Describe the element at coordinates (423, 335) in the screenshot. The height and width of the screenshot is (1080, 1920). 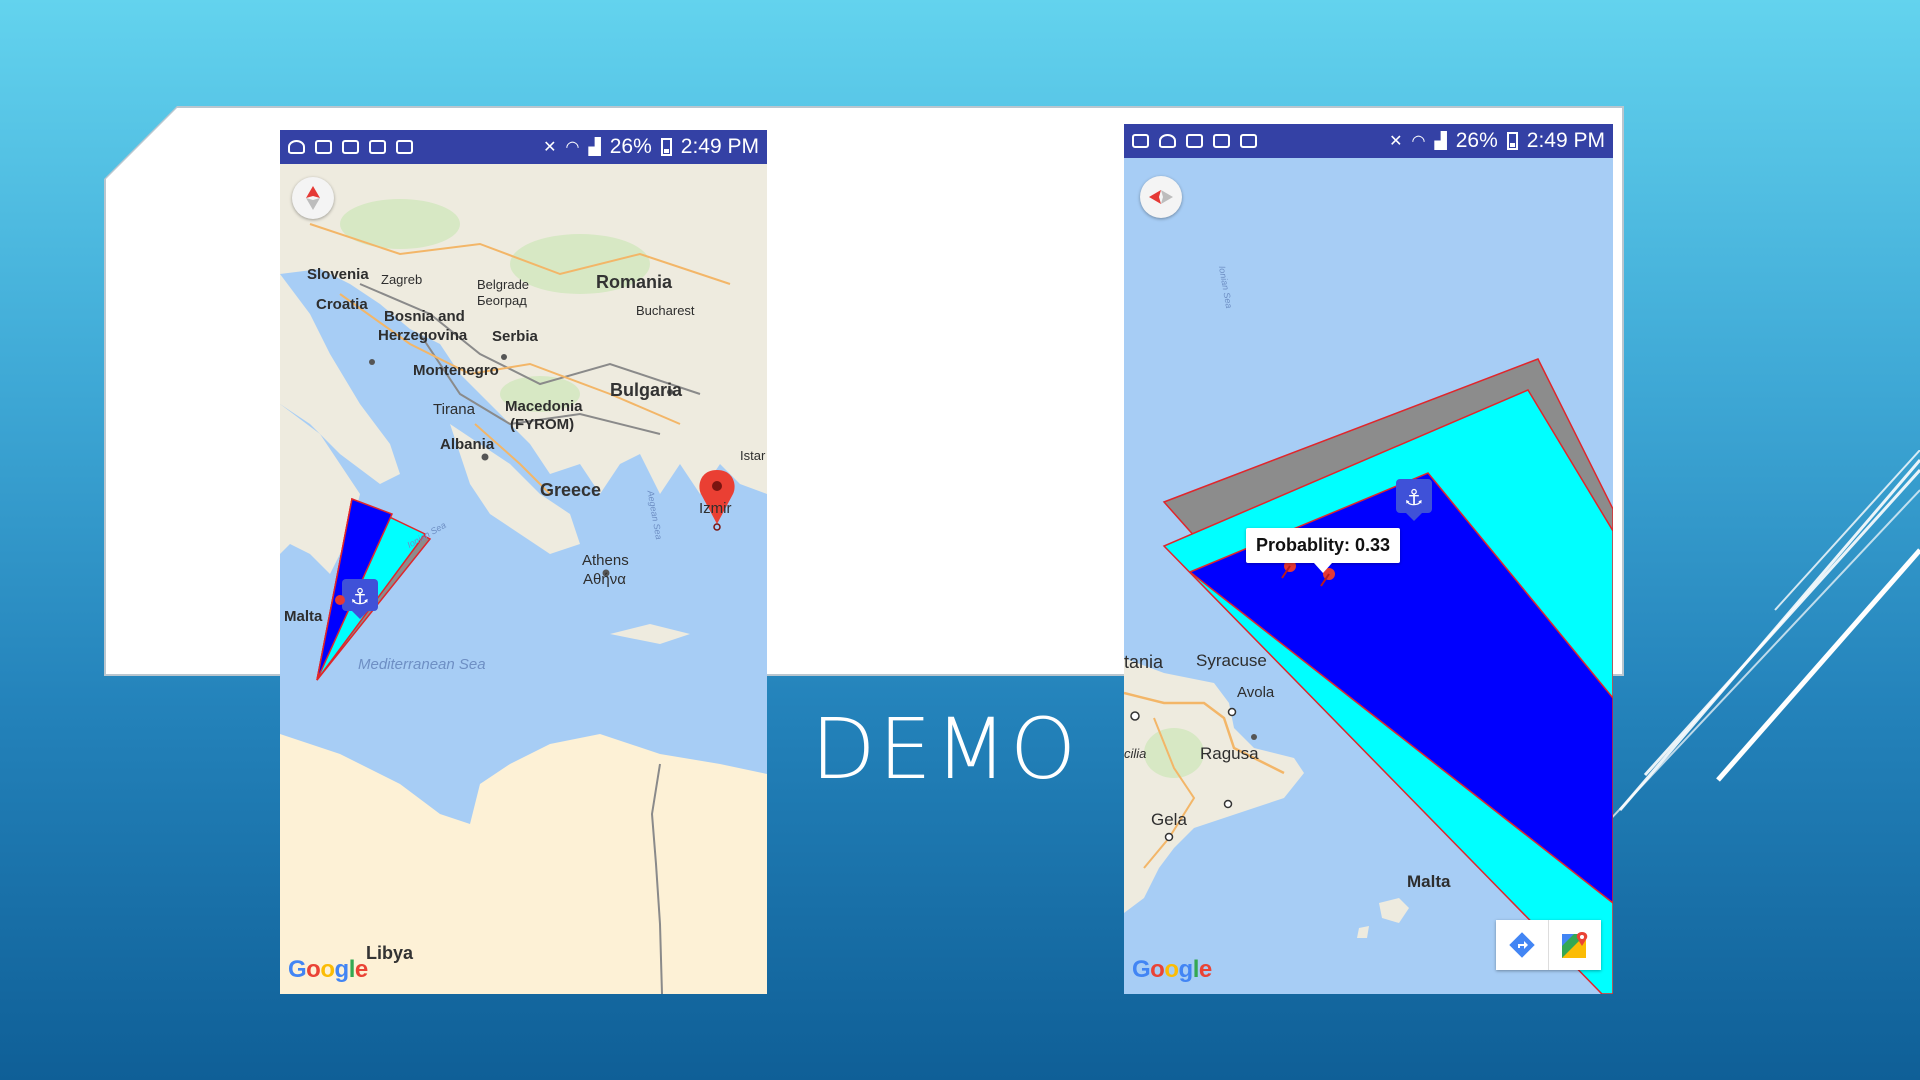
I see `label-herzegovina: Herzegovina` at that location.